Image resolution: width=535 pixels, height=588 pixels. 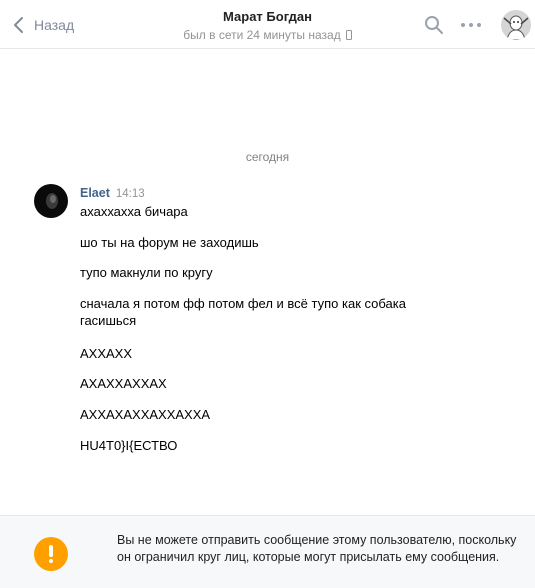 I want to click on online-status-text: был в сети 24 минуты назад, so click(x=262, y=35).